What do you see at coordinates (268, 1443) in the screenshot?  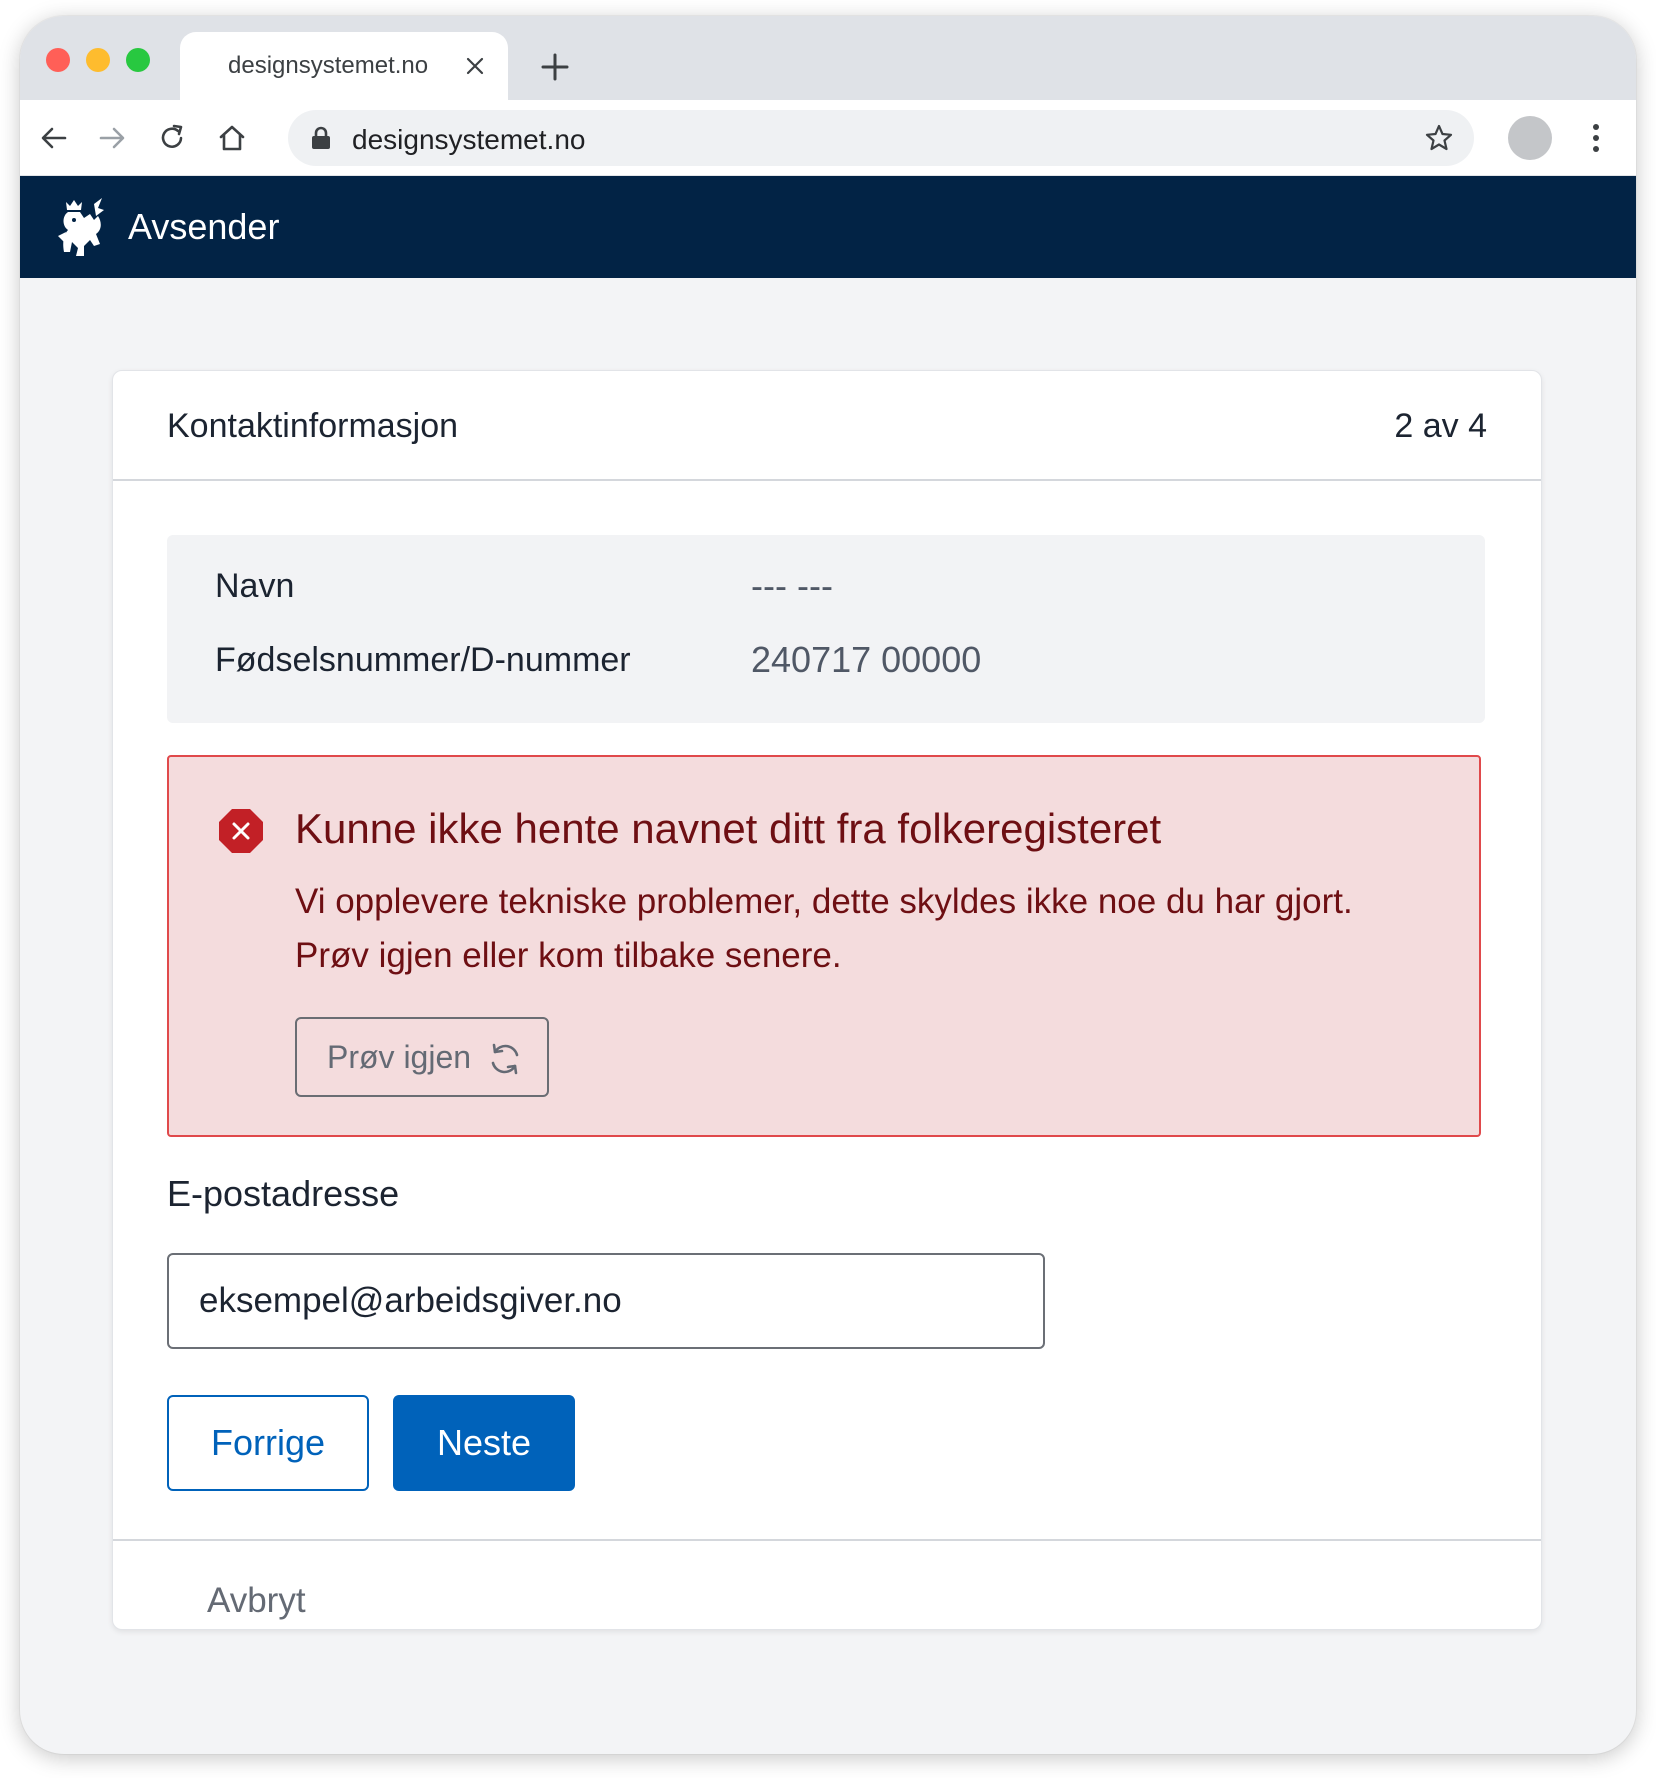 I see `previous-button: Forrige` at bounding box center [268, 1443].